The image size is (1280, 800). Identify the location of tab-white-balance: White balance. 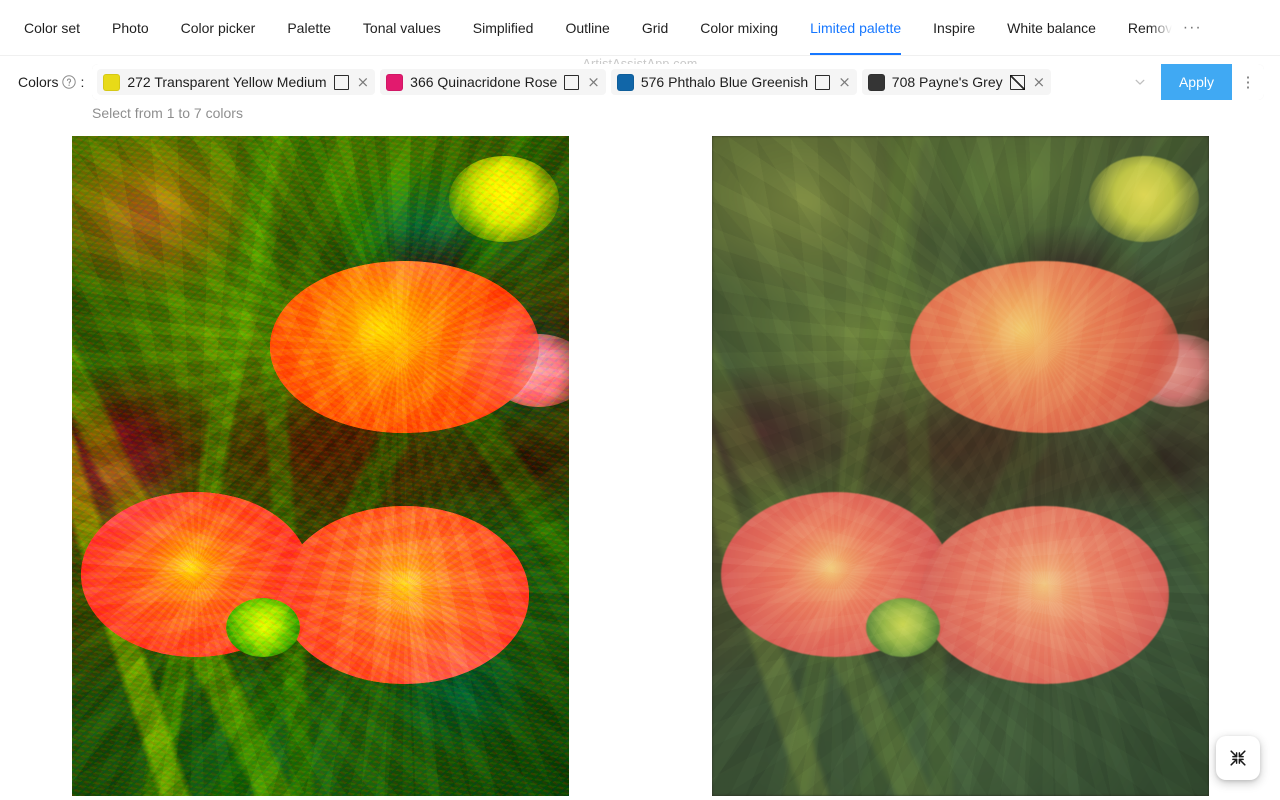
(1051, 27).